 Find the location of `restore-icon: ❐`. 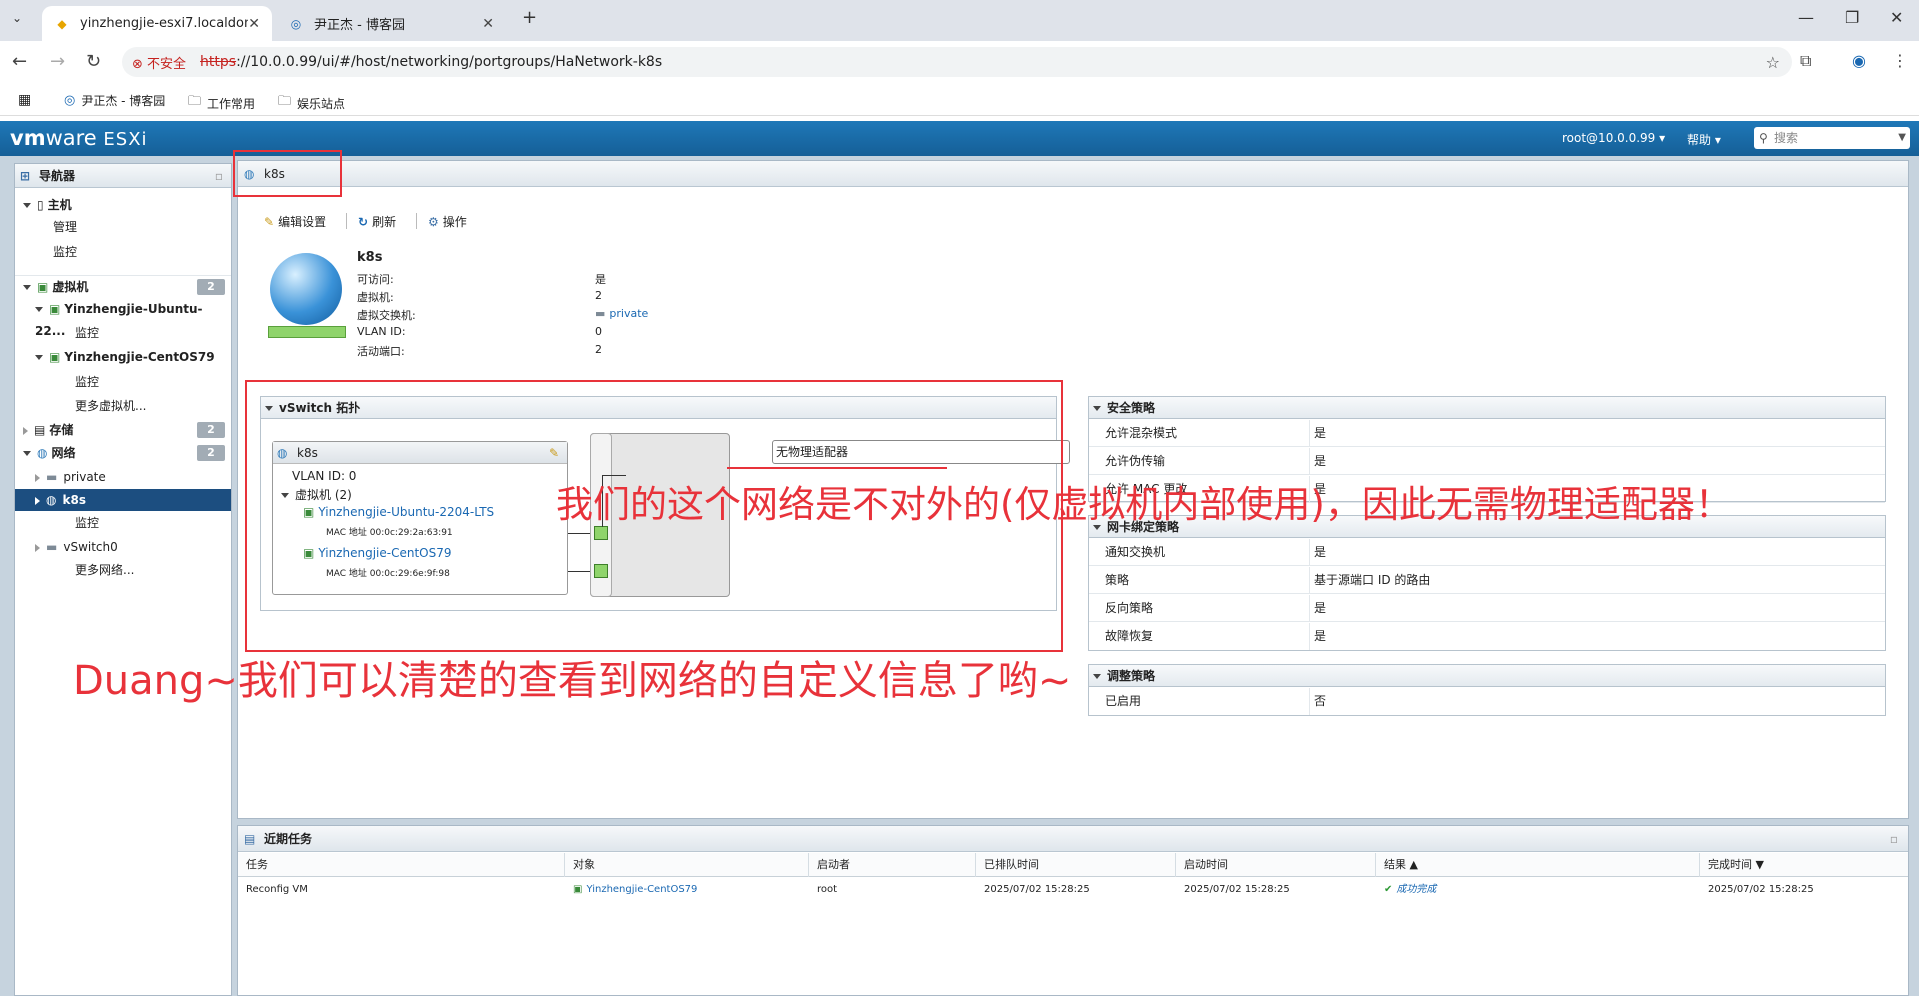

restore-icon: ❐ is located at coordinates (1852, 17).